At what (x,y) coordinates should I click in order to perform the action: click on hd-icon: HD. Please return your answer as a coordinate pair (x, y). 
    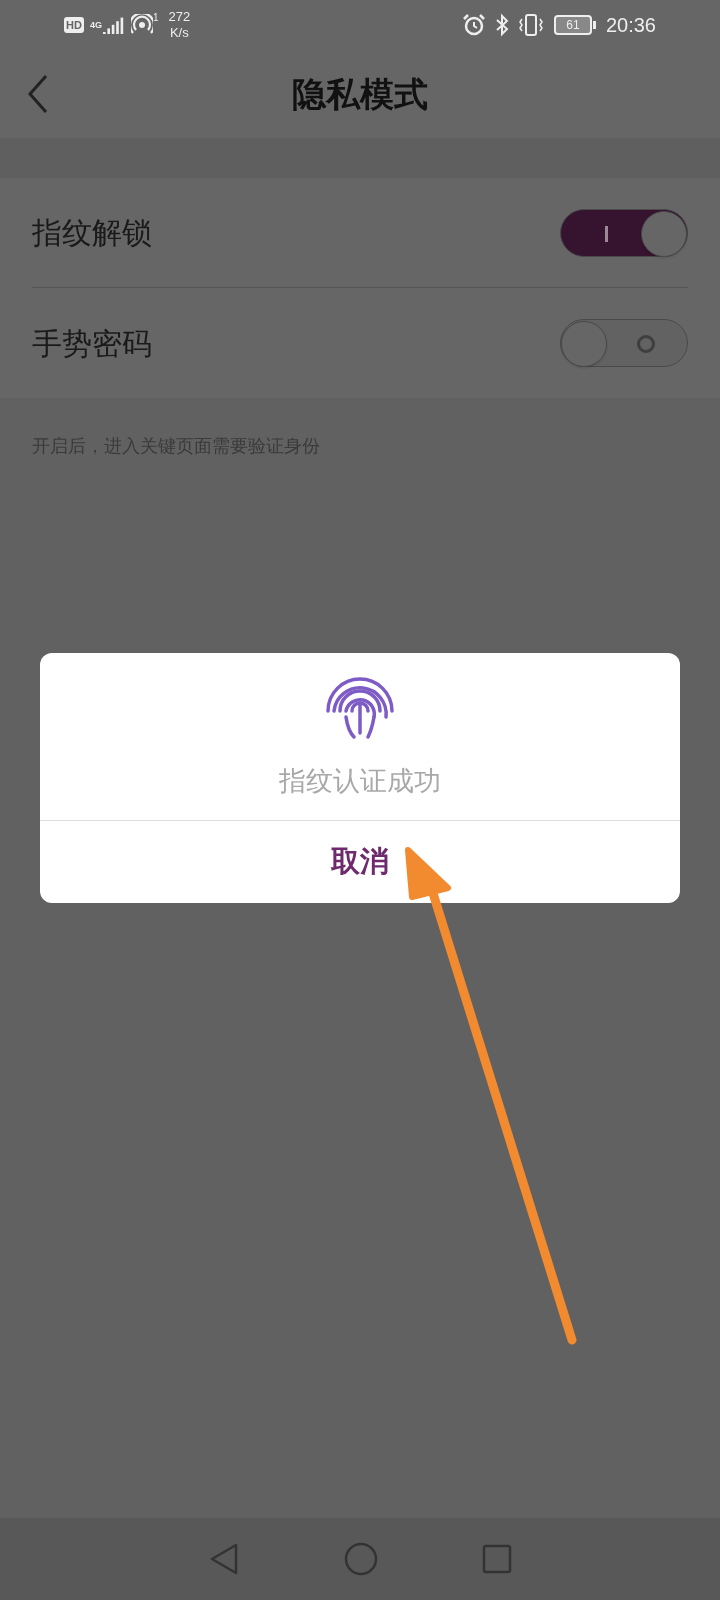
    Looking at the image, I should click on (74, 25).